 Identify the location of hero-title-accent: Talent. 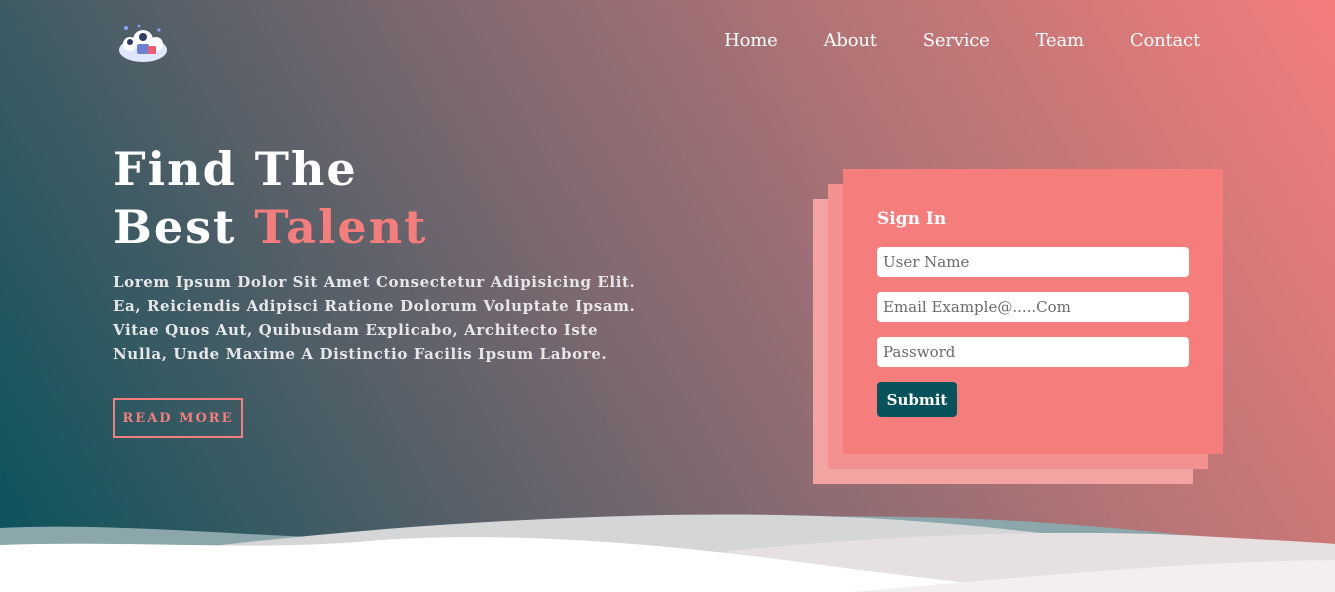
(341, 227).